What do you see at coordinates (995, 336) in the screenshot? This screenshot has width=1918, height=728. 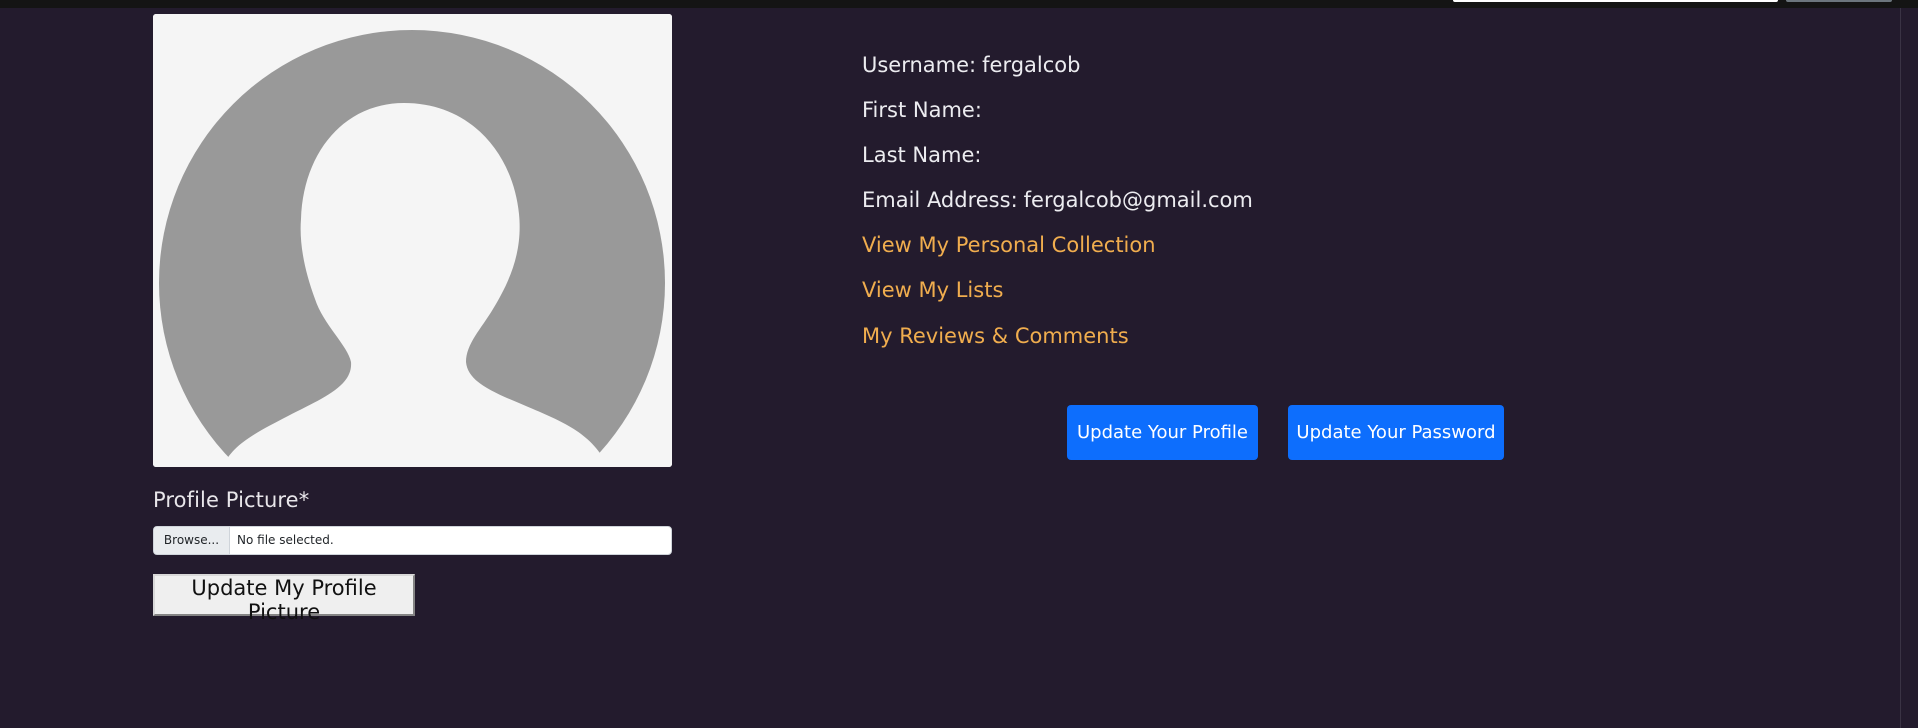 I see `my-reviews-comments-link: My Reviews & Comments` at bounding box center [995, 336].